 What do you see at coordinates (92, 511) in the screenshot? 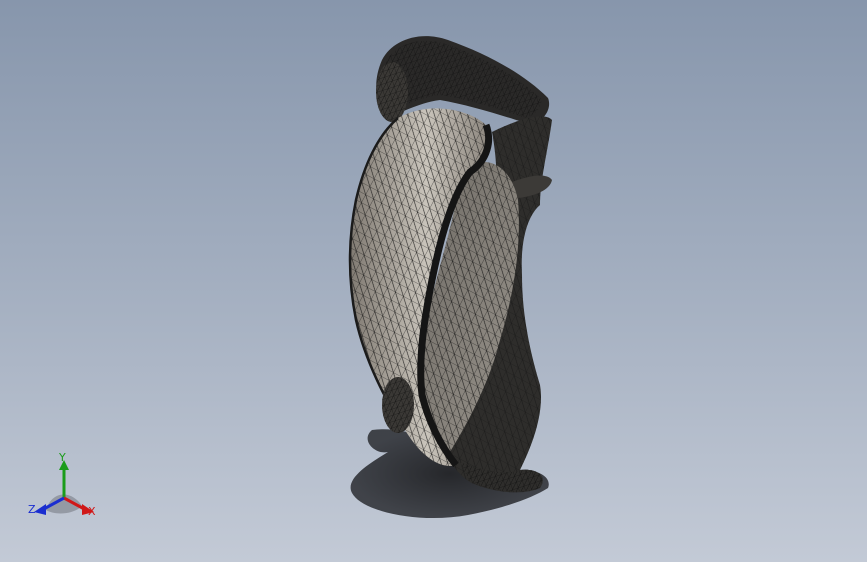
I see `x-axis-label: X` at bounding box center [92, 511].